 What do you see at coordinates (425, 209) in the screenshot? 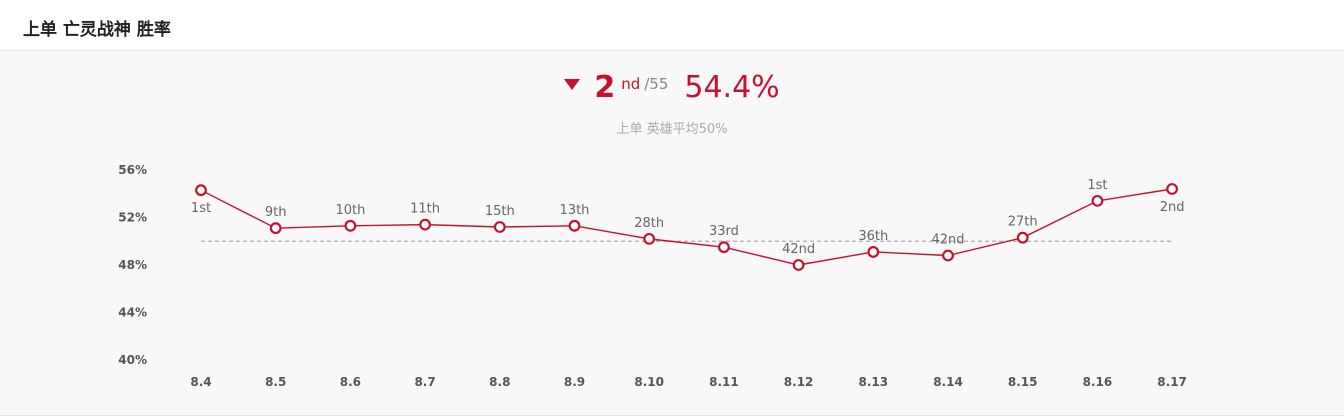
I see `rank-data-label: 11th` at bounding box center [425, 209].